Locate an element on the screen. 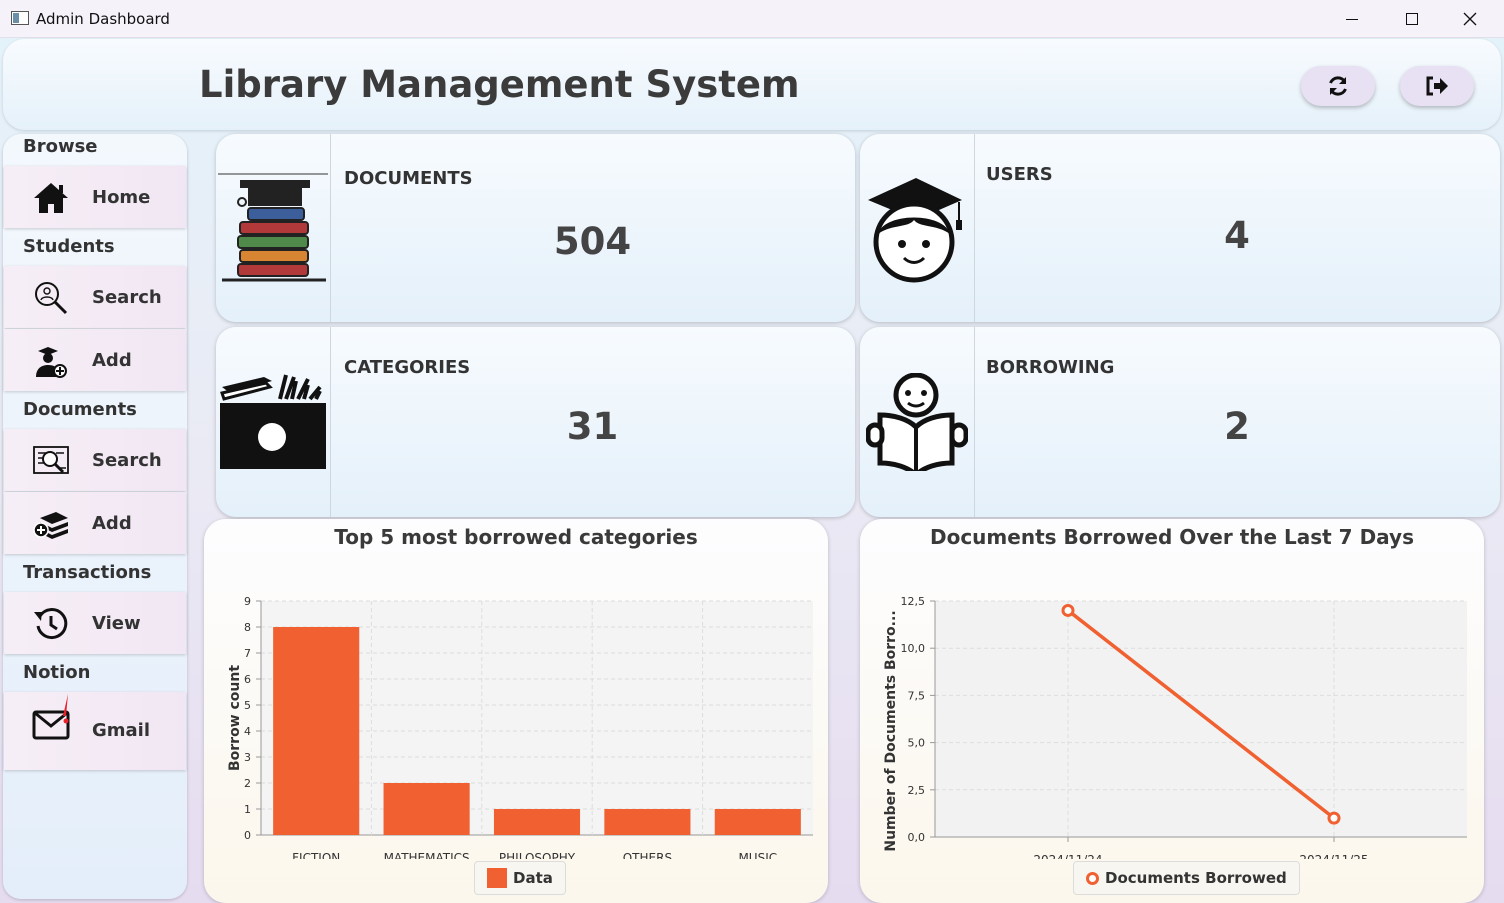  y-tick-label: 5,0 is located at coordinates (917, 743).